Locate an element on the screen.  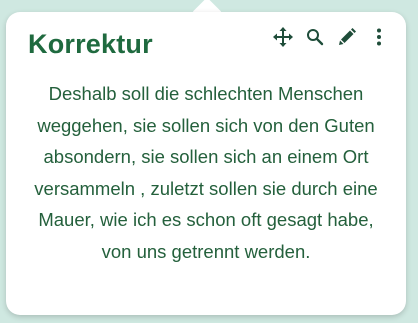
search-button is located at coordinates (315, 37).